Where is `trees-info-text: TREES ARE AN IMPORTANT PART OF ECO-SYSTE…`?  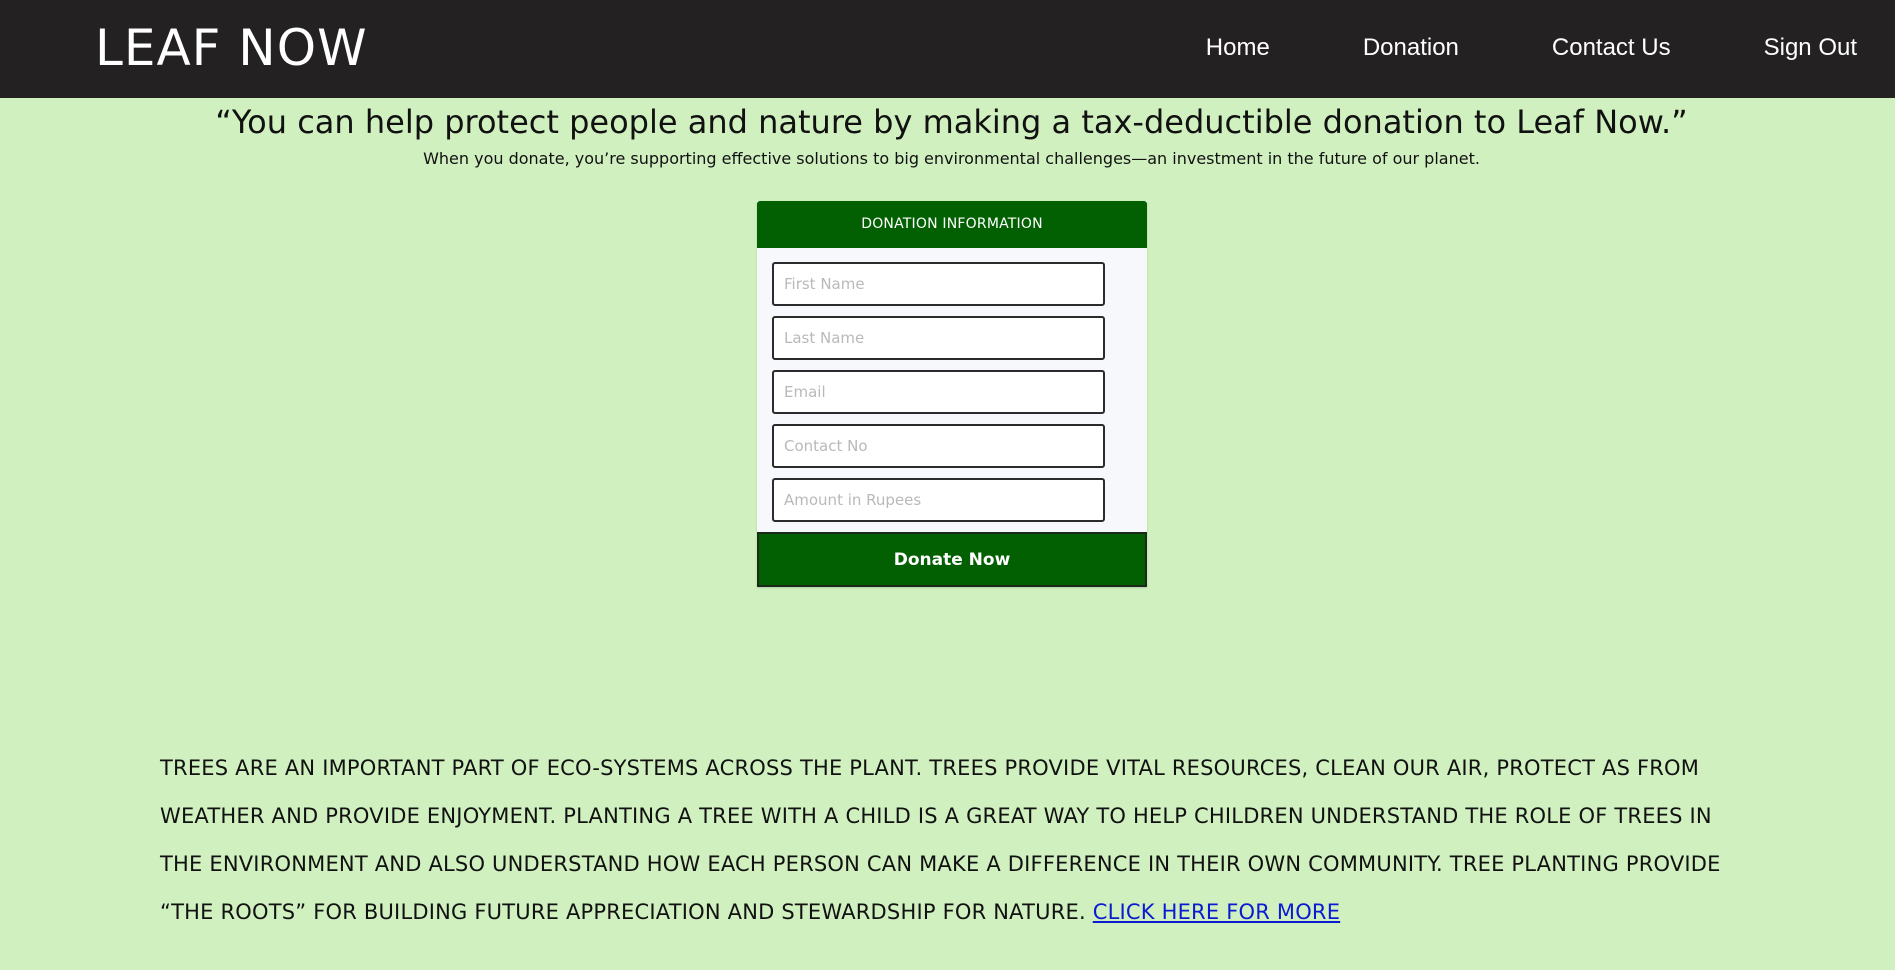 trees-info-text: TREES ARE AN IMPORTANT PART OF ECO-SYSTE… is located at coordinates (940, 840).